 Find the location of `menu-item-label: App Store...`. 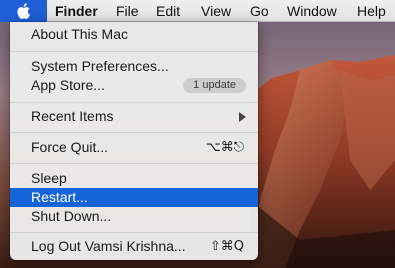

menu-item-label: App Store... is located at coordinates (68, 85).